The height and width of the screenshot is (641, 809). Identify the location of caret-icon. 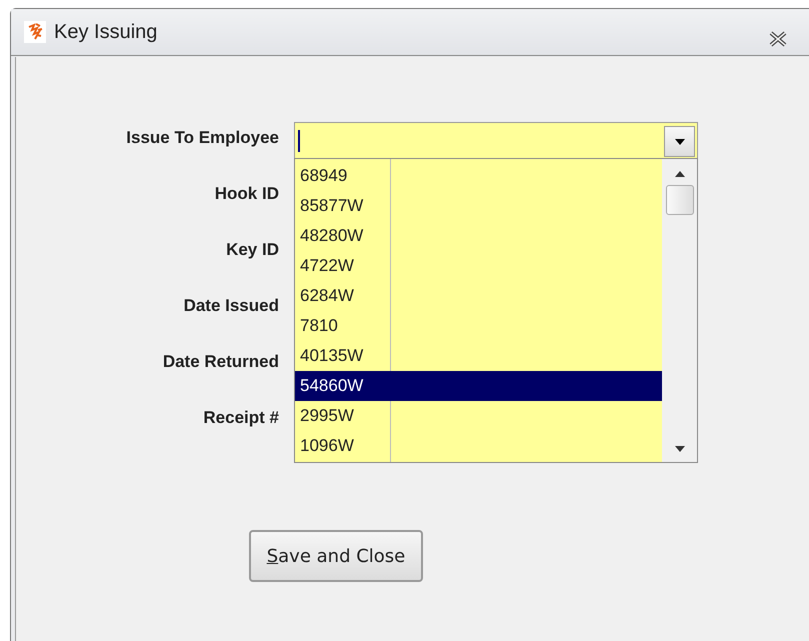
(679, 141).